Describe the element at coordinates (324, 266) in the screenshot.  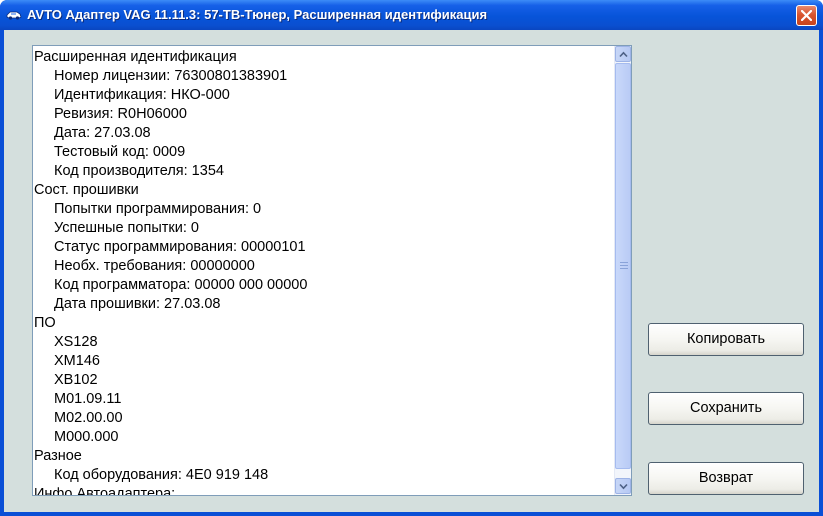
I see `list-item: Необх. требования: 00000000` at that location.